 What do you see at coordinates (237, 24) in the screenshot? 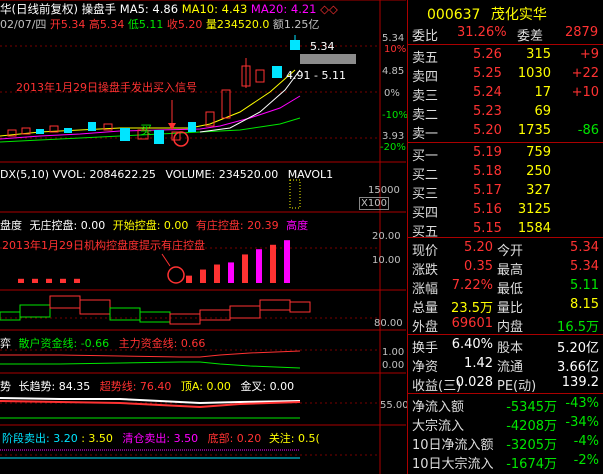
I see `bar-volume: 量234520.0` at bounding box center [237, 24].